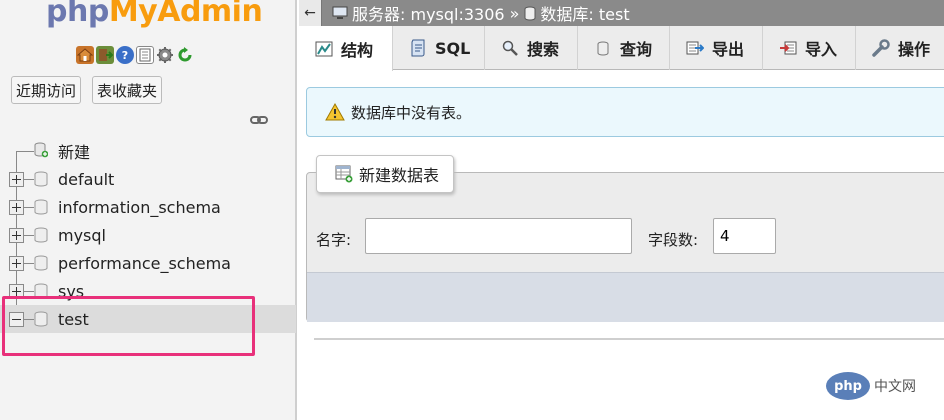 Image resolution: width=944 pixels, height=420 pixels. What do you see at coordinates (148, 151) in the screenshot?
I see `tree-item-new: 新建` at bounding box center [148, 151].